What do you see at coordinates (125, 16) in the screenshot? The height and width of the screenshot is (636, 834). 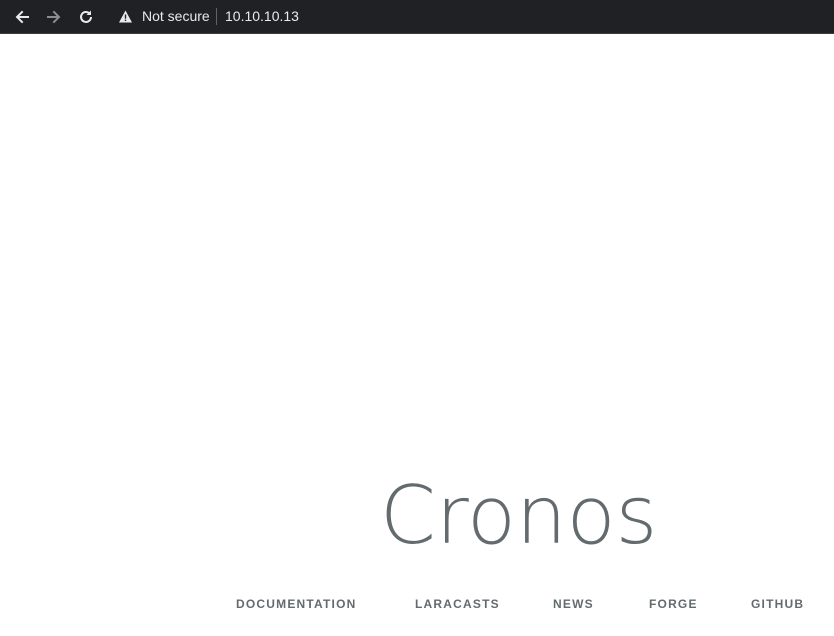 I see `warning-triangle-icon` at bounding box center [125, 16].